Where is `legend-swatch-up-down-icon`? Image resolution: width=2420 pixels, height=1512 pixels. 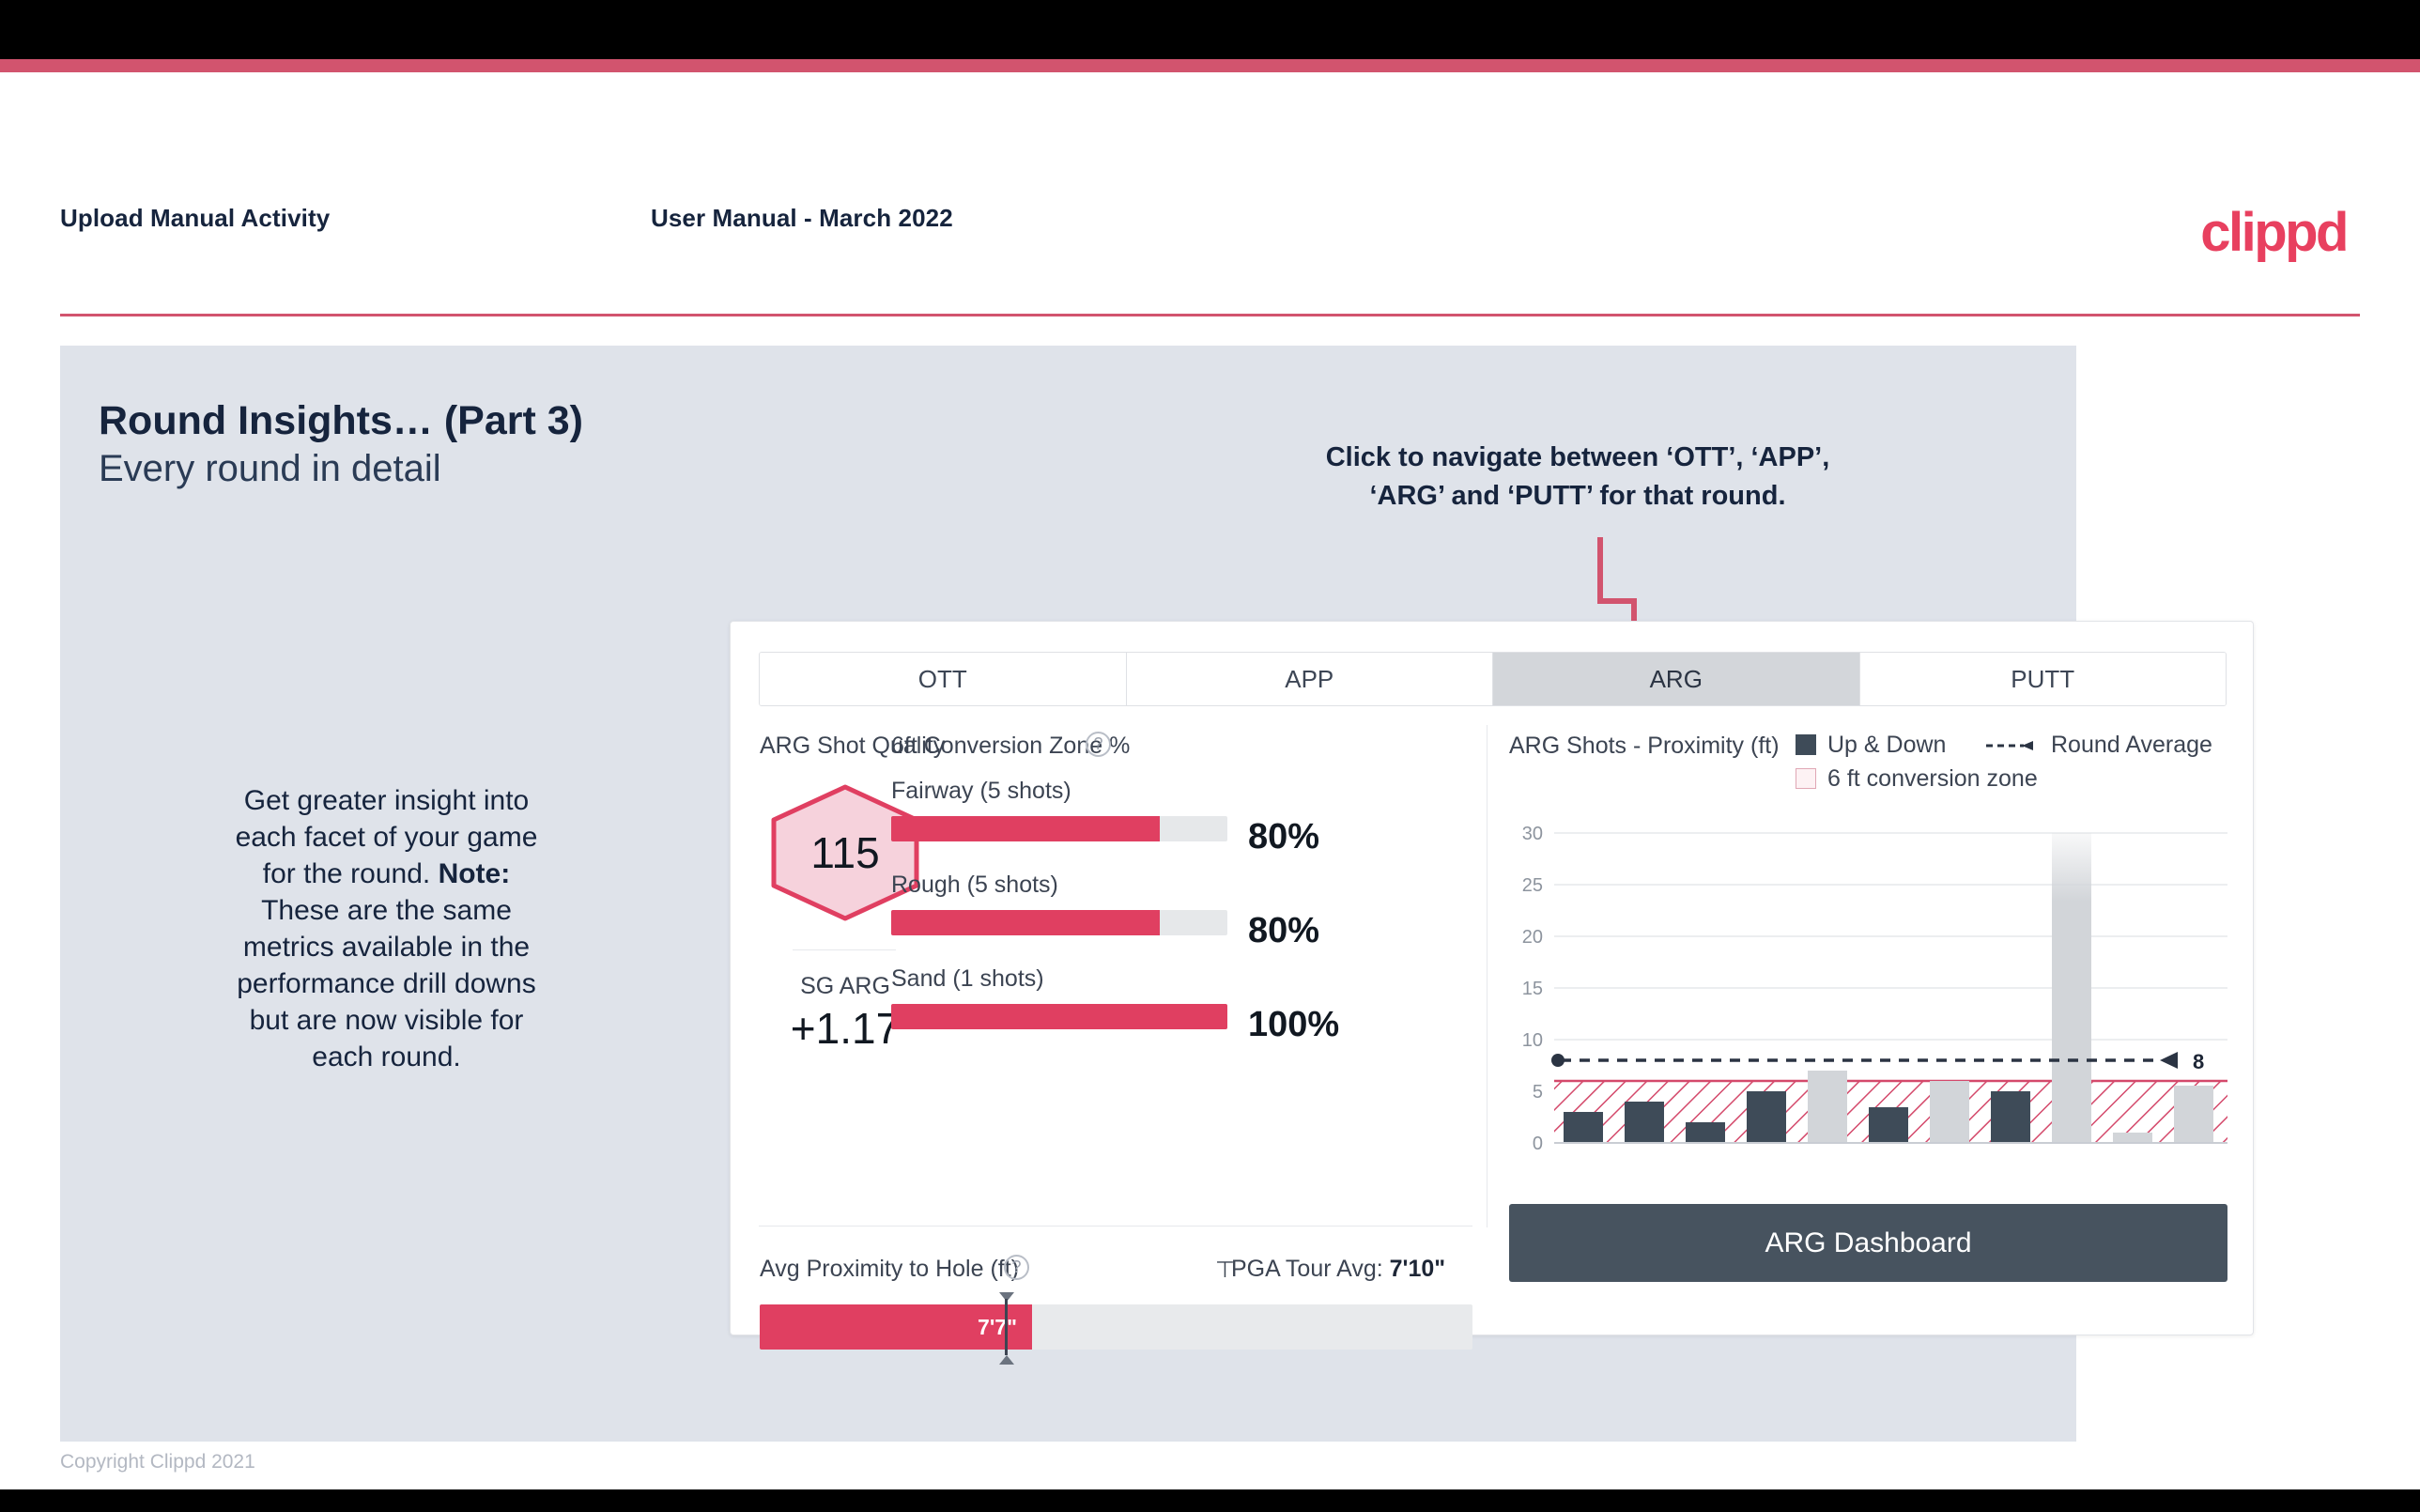 legend-swatch-up-down-icon is located at coordinates (1806, 745).